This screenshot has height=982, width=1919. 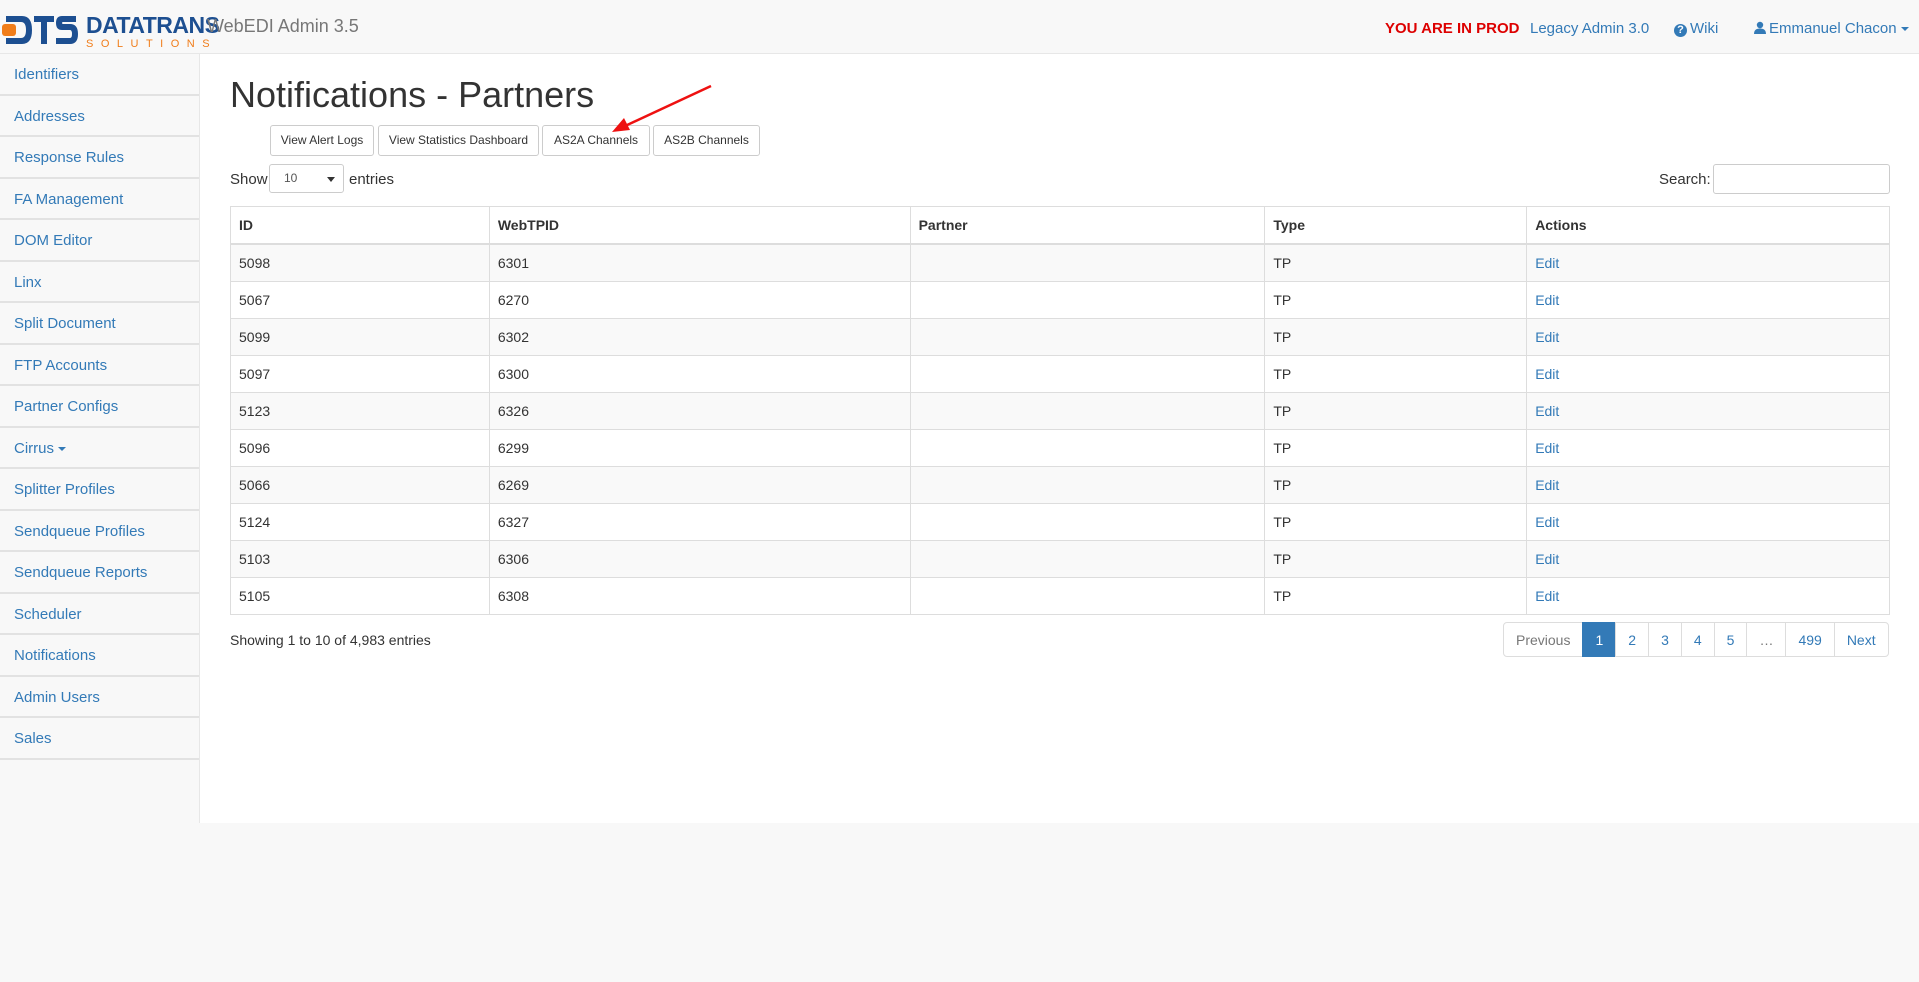 What do you see at coordinates (1632, 639) in the screenshot?
I see `pagination-page-2: 2` at bounding box center [1632, 639].